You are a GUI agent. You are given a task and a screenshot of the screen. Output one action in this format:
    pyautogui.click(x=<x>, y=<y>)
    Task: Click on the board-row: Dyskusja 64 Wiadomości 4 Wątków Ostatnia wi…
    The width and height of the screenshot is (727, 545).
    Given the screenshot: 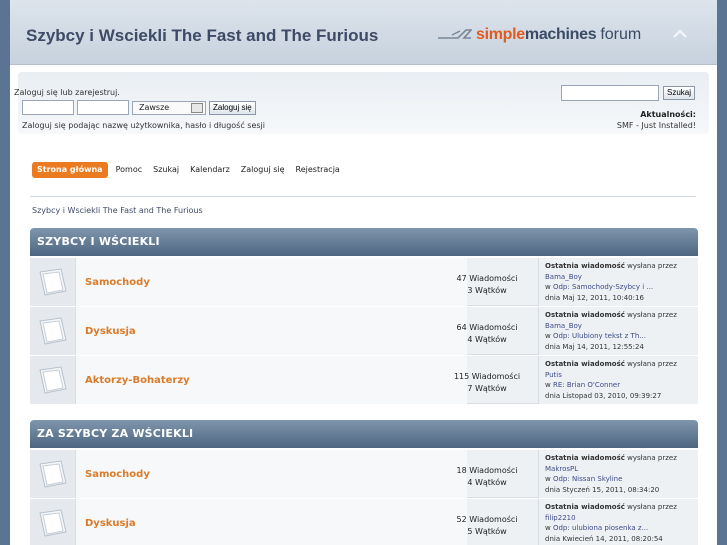 What is the action you would take?
    pyautogui.click(x=364, y=331)
    